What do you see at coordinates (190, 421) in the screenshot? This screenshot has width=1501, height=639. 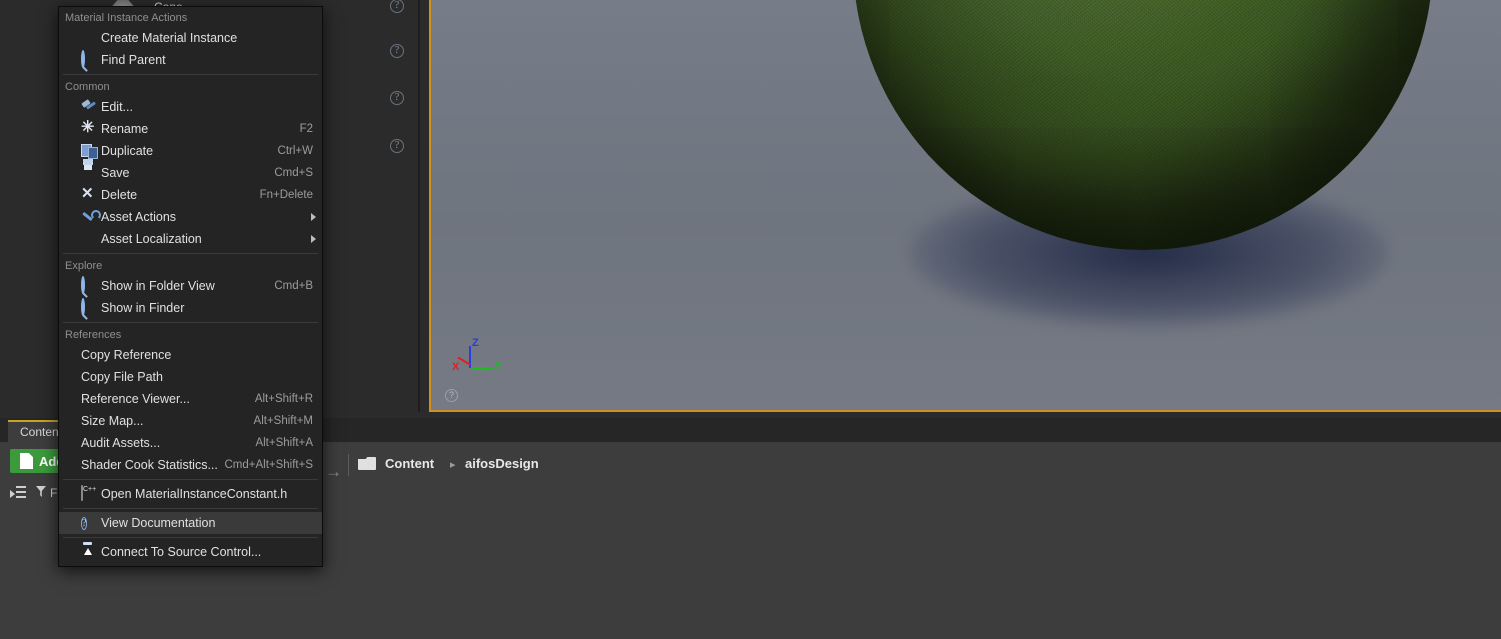 I see `menu-item-size-map: Size Map... Alt+Shift+M` at bounding box center [190, 421].